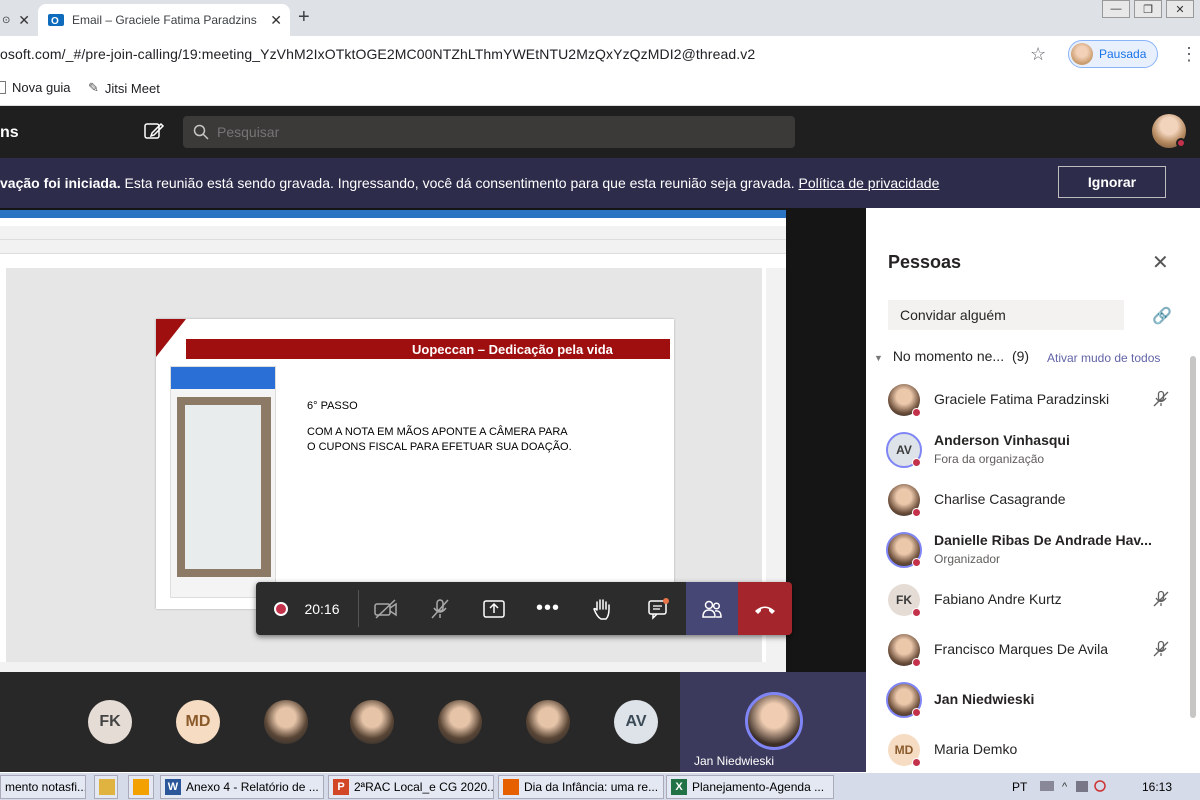 This screenshot has height=800, width=1200. What do you see at coordinates (1112, 182) in the screenshot?
I see `ignore-button: Ignorar` at bounding box center [1112, 182].